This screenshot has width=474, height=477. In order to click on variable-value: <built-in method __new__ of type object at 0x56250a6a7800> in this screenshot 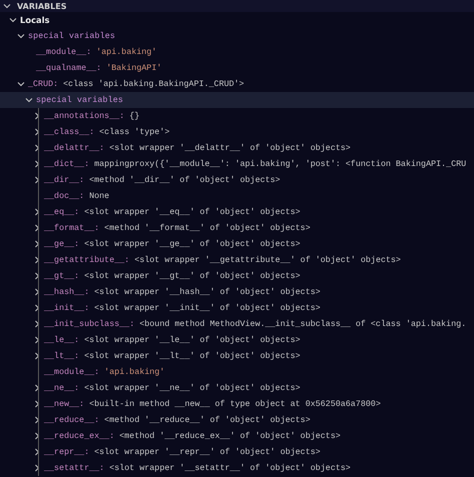, I will do `click(235, 404)`.